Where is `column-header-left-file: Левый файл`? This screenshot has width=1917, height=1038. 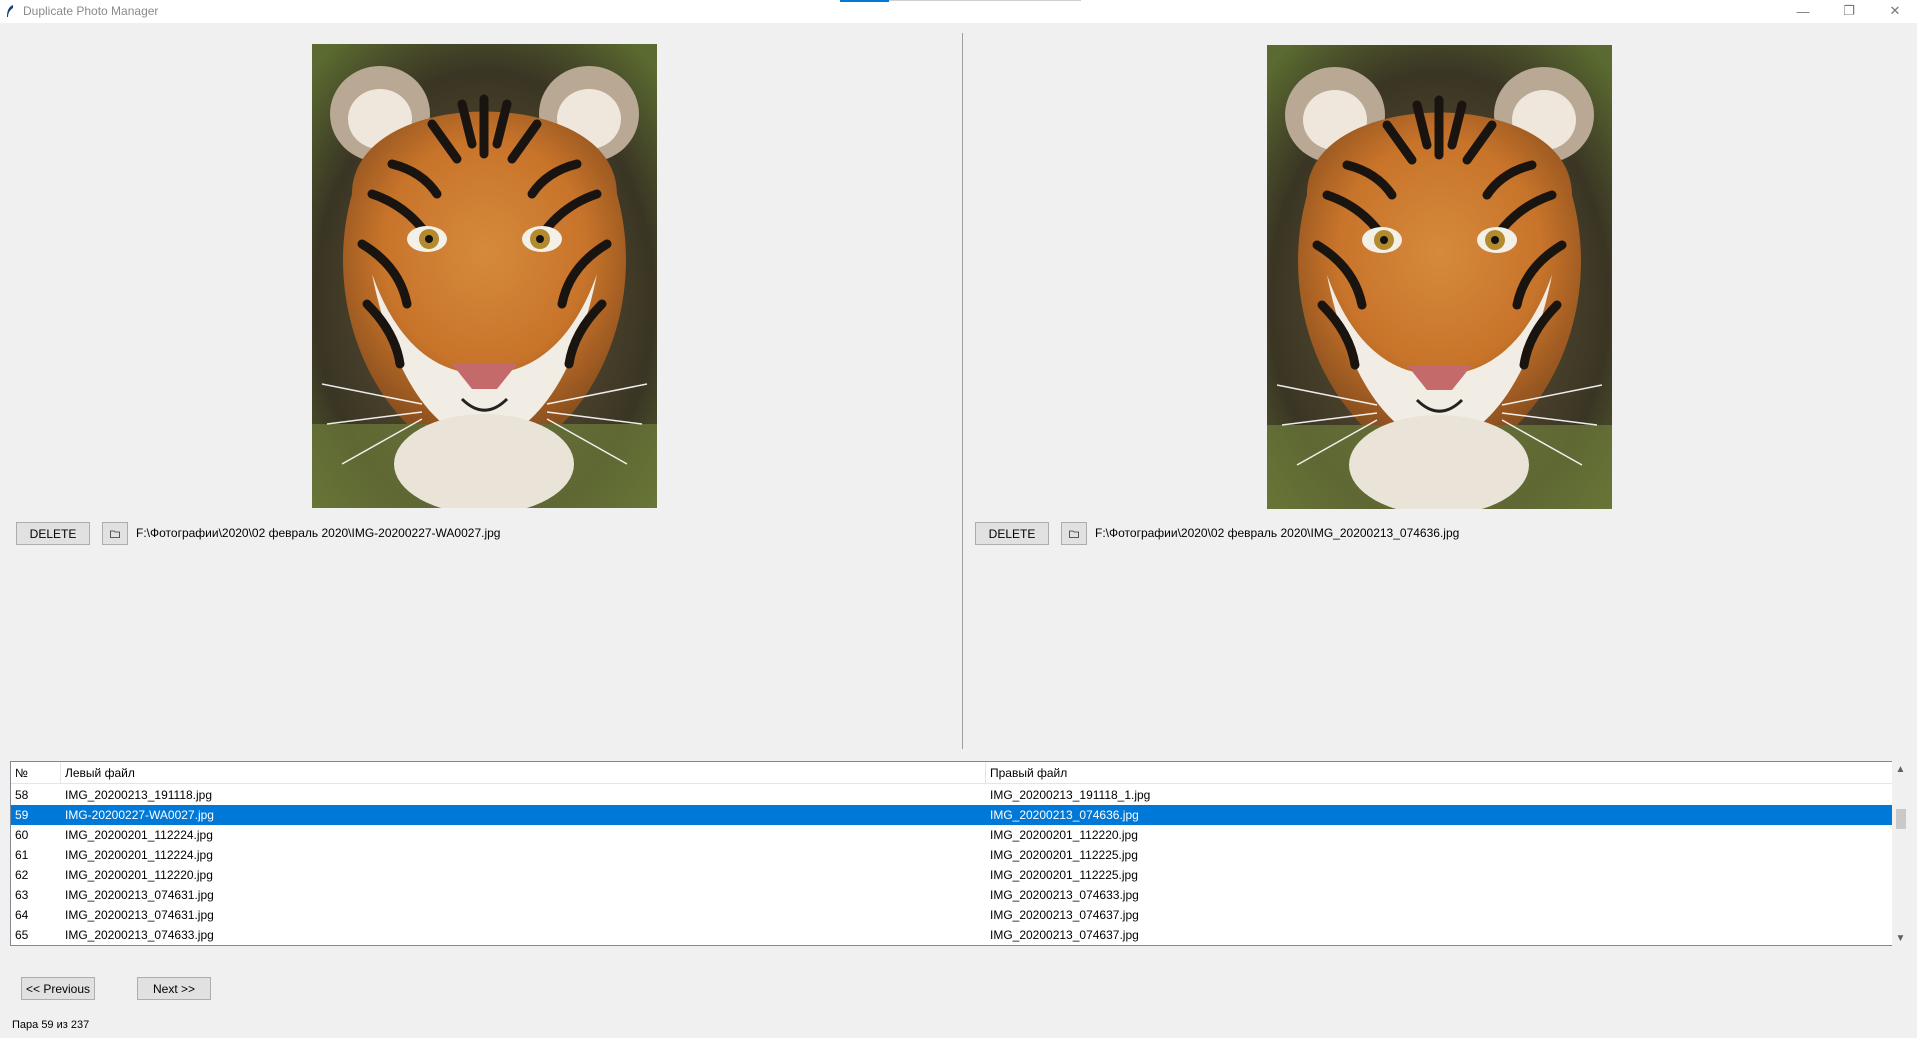 column-header-left-file: Левый файл is located at coordinates (523, 773).